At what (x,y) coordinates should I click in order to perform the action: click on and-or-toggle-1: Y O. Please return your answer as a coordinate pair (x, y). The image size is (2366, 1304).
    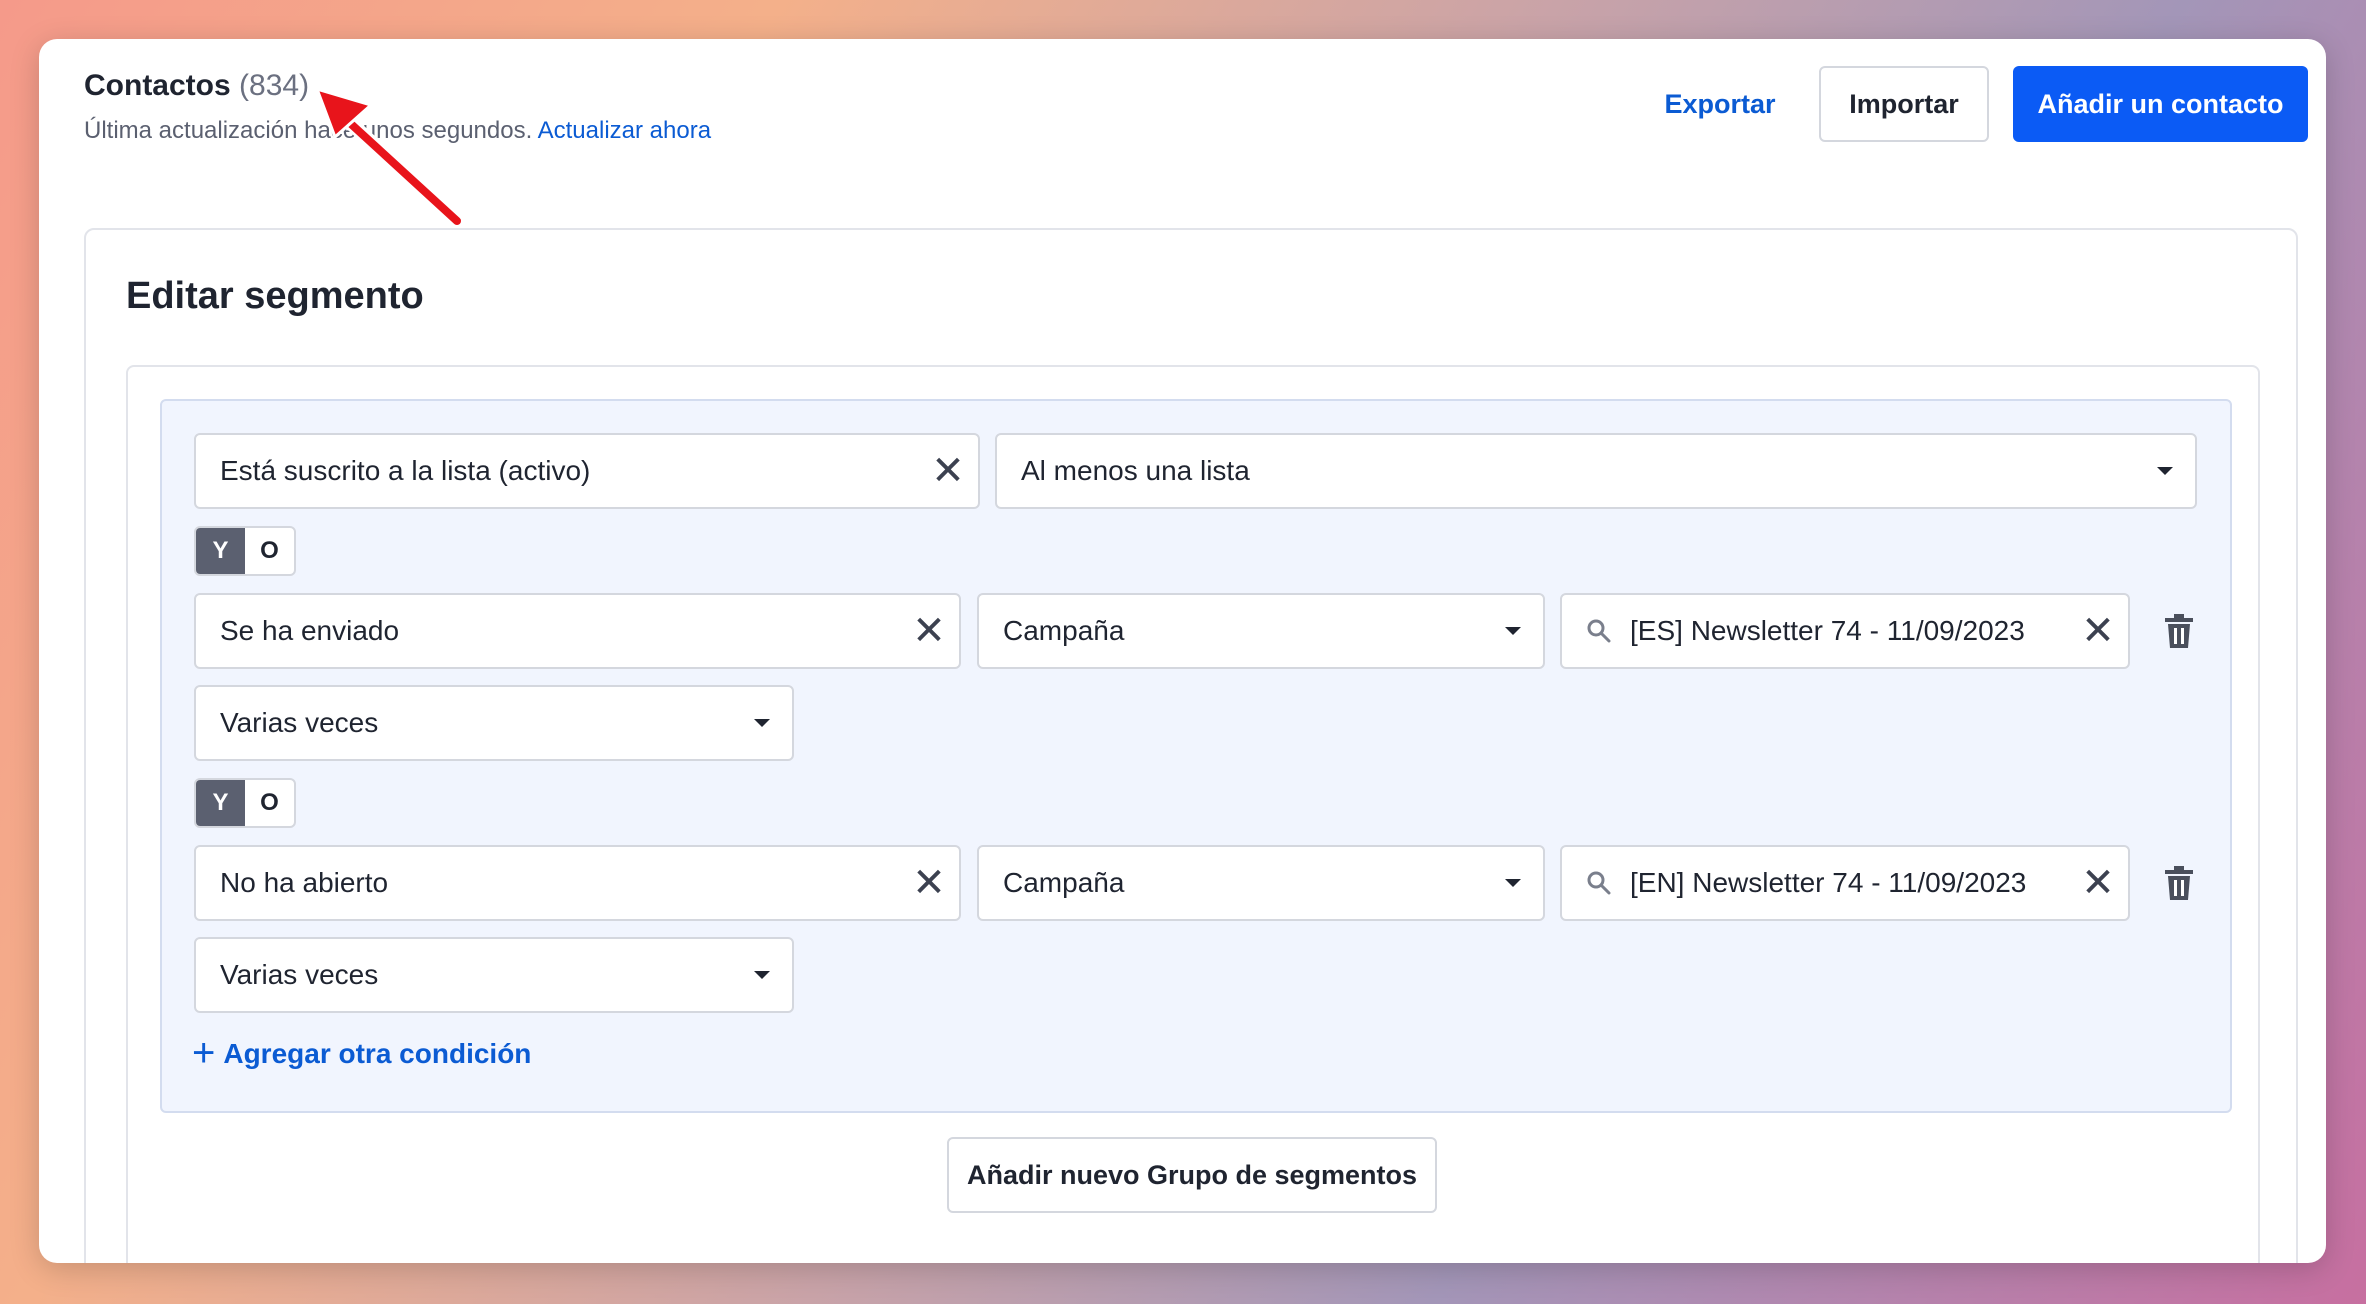
    Looking at the image, I should click on (245, 551).